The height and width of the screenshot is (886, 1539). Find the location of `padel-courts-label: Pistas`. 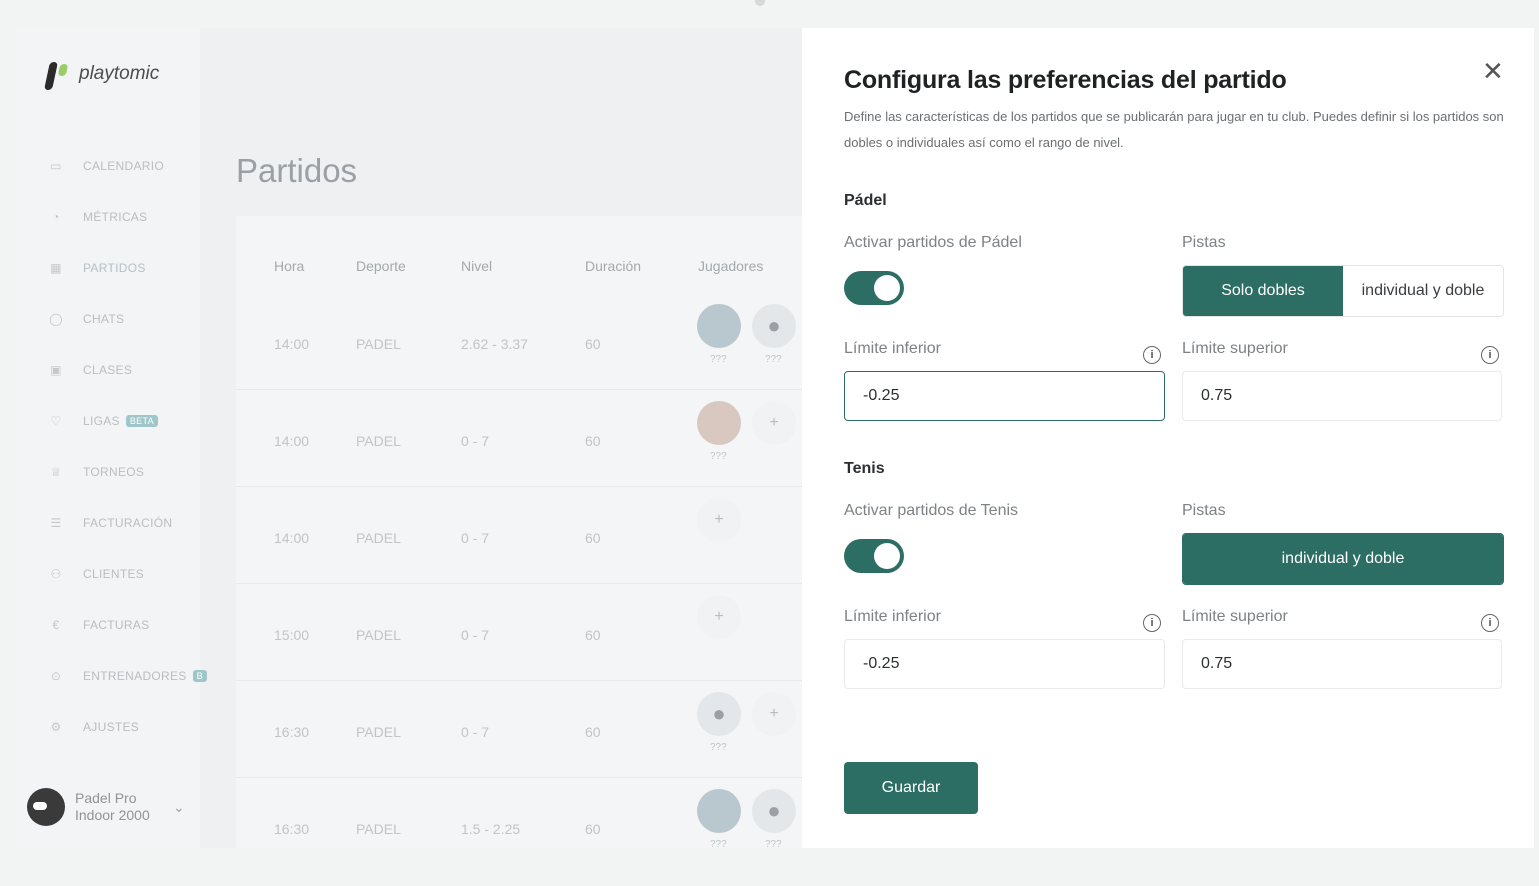

padel-courts-label: Pistas is located at coordinates (1204, 242).